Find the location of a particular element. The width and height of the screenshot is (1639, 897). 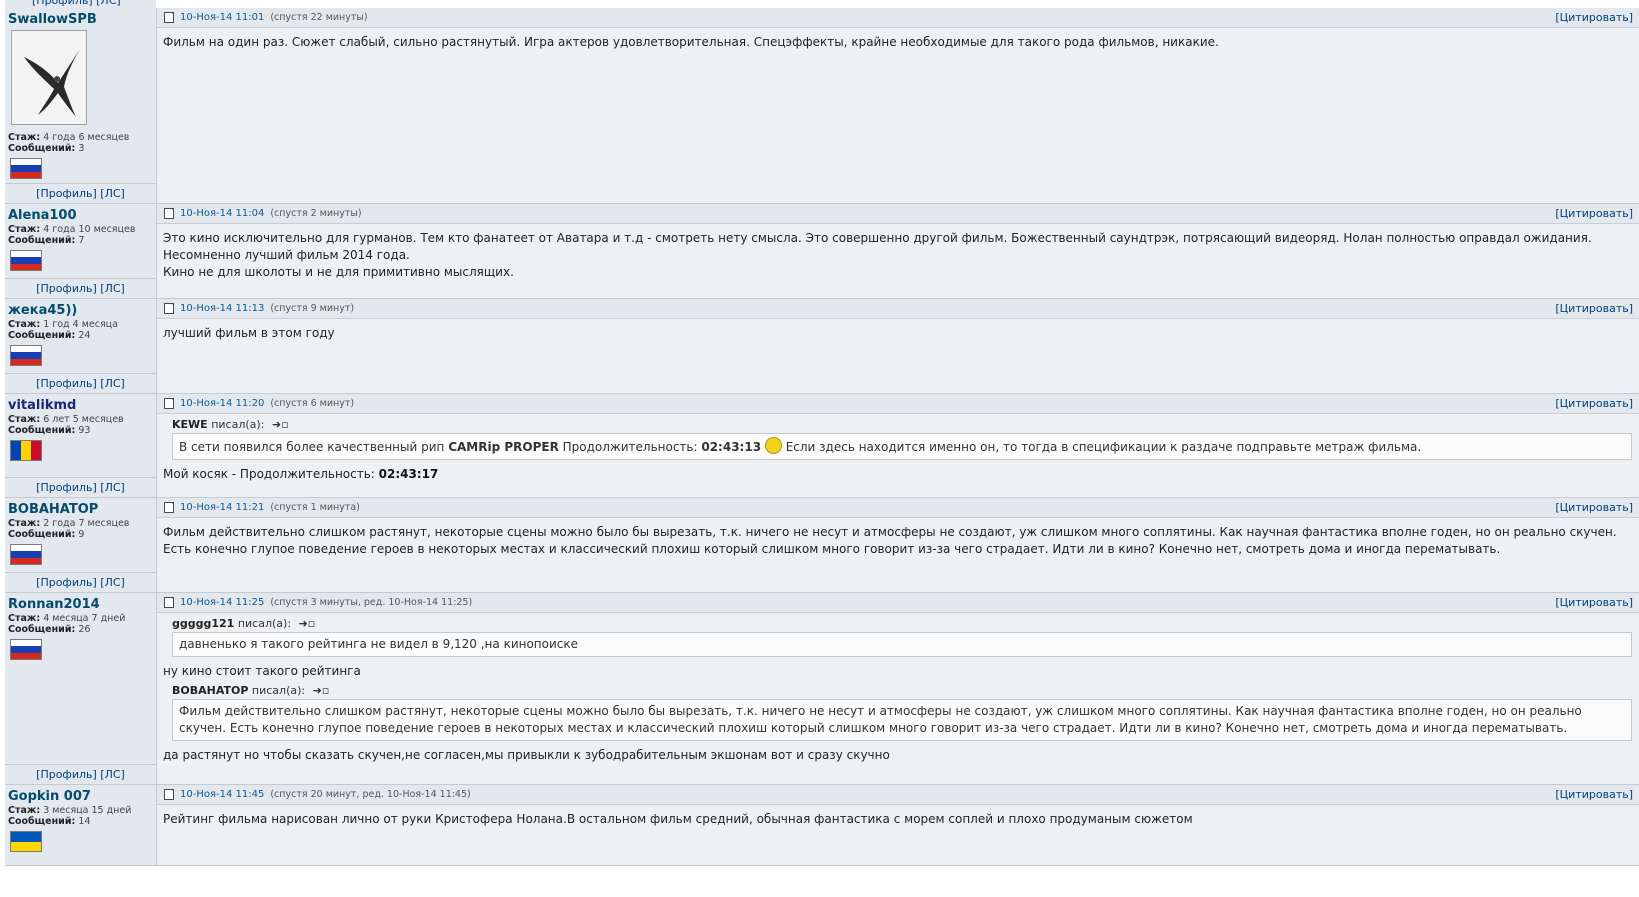

user-message-count: Сообщений: 14 is located at coordinates (49, 821).